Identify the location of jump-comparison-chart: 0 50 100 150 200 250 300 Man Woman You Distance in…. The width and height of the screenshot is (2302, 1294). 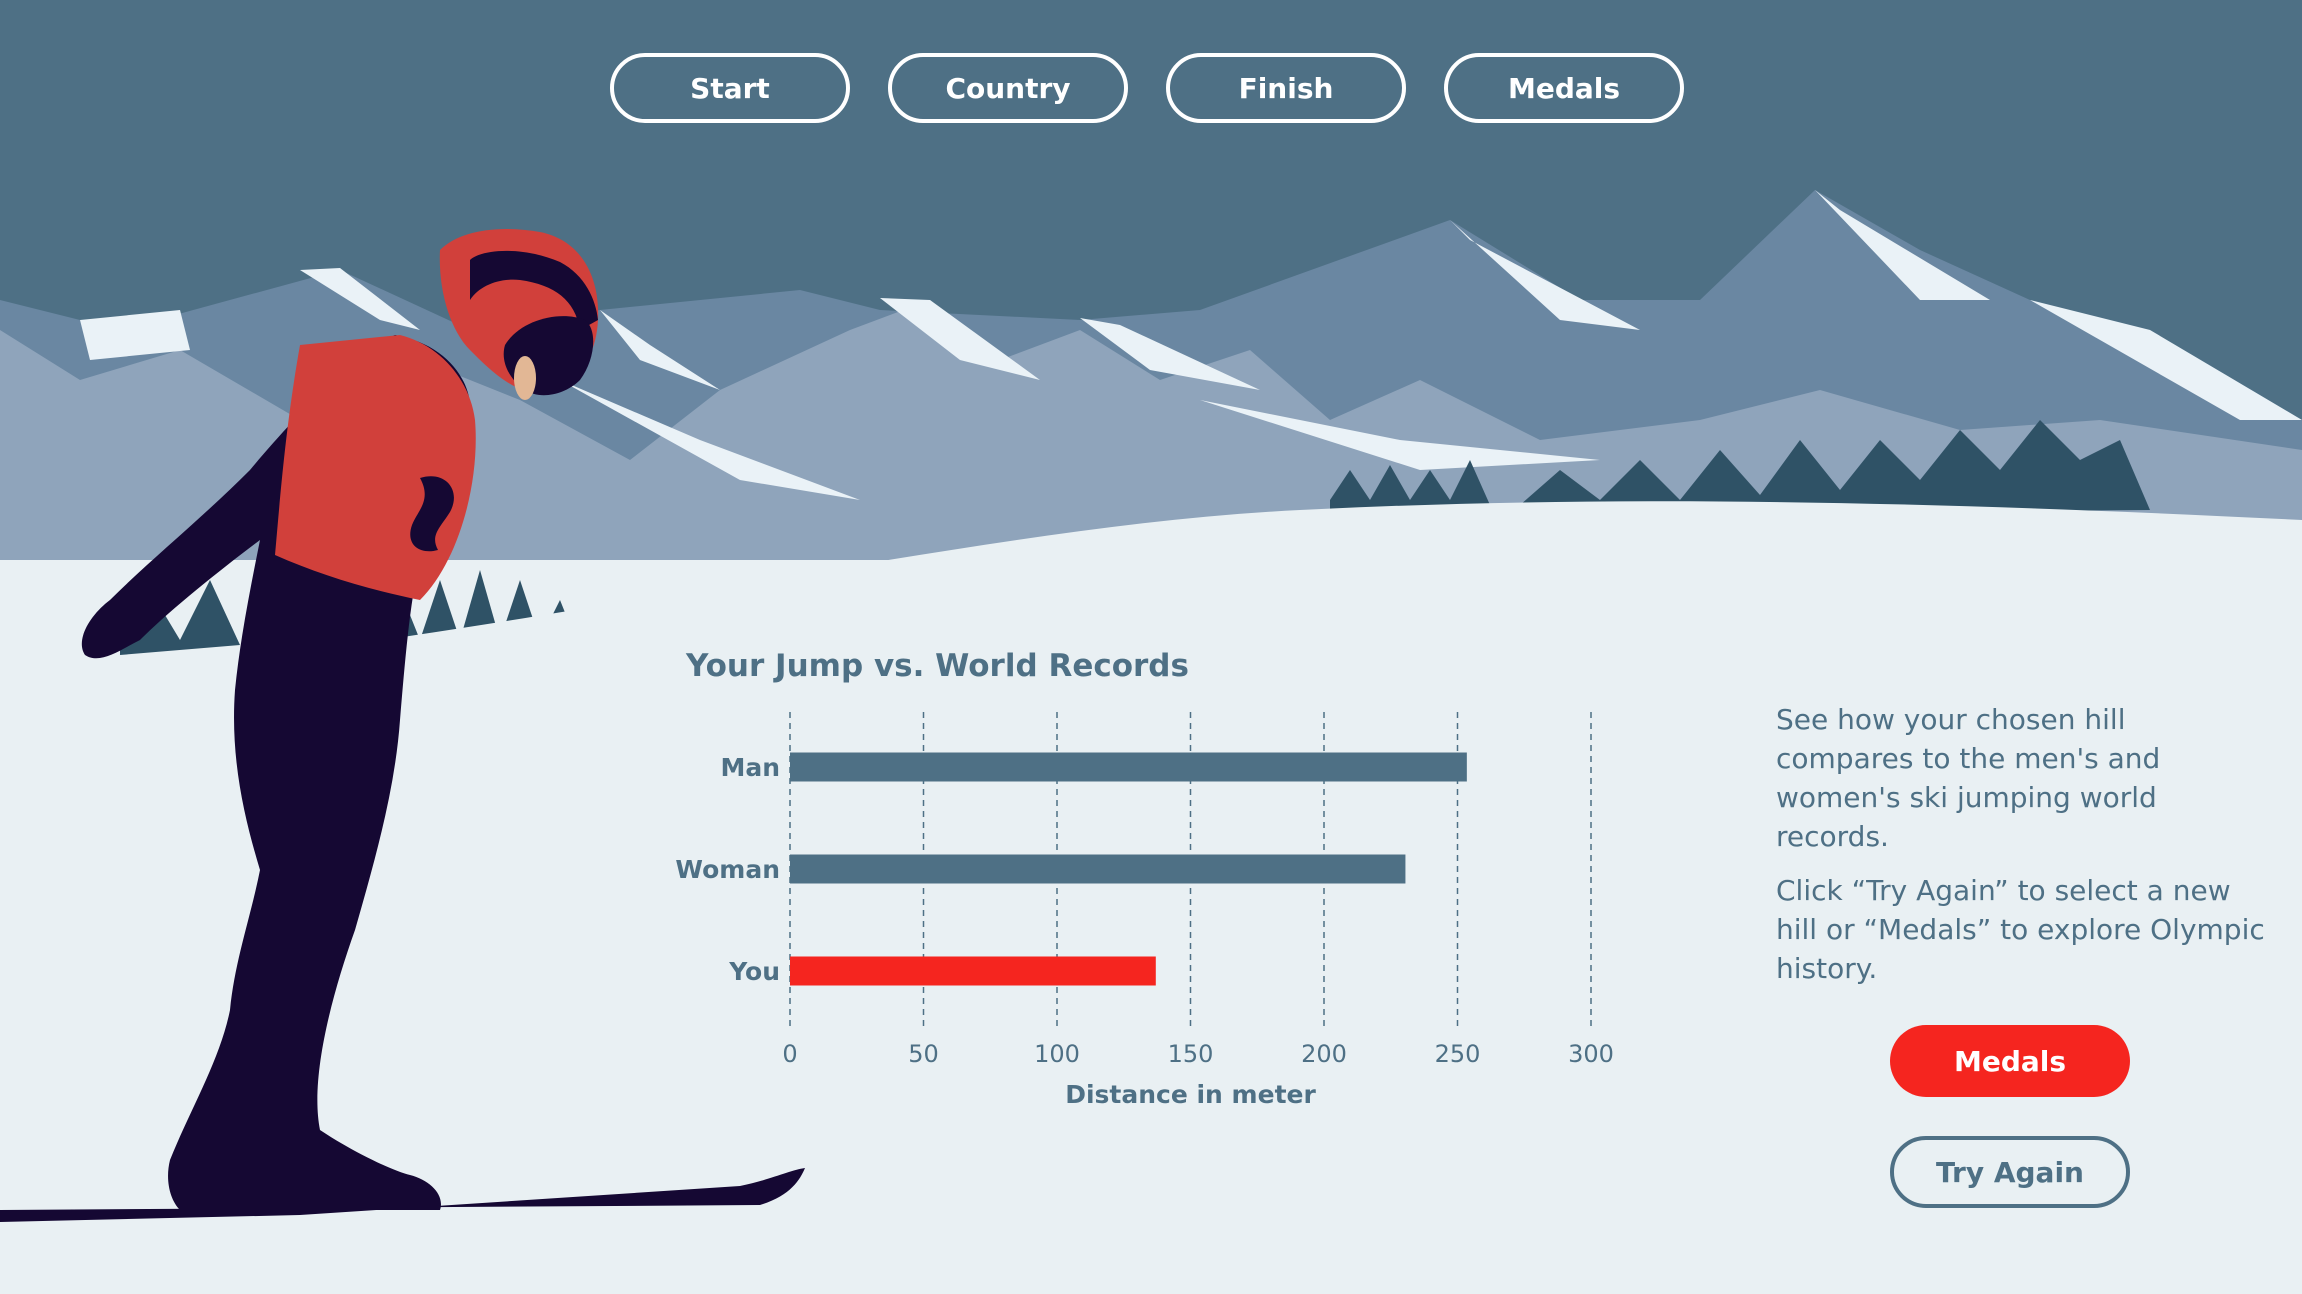
(1144, 910).